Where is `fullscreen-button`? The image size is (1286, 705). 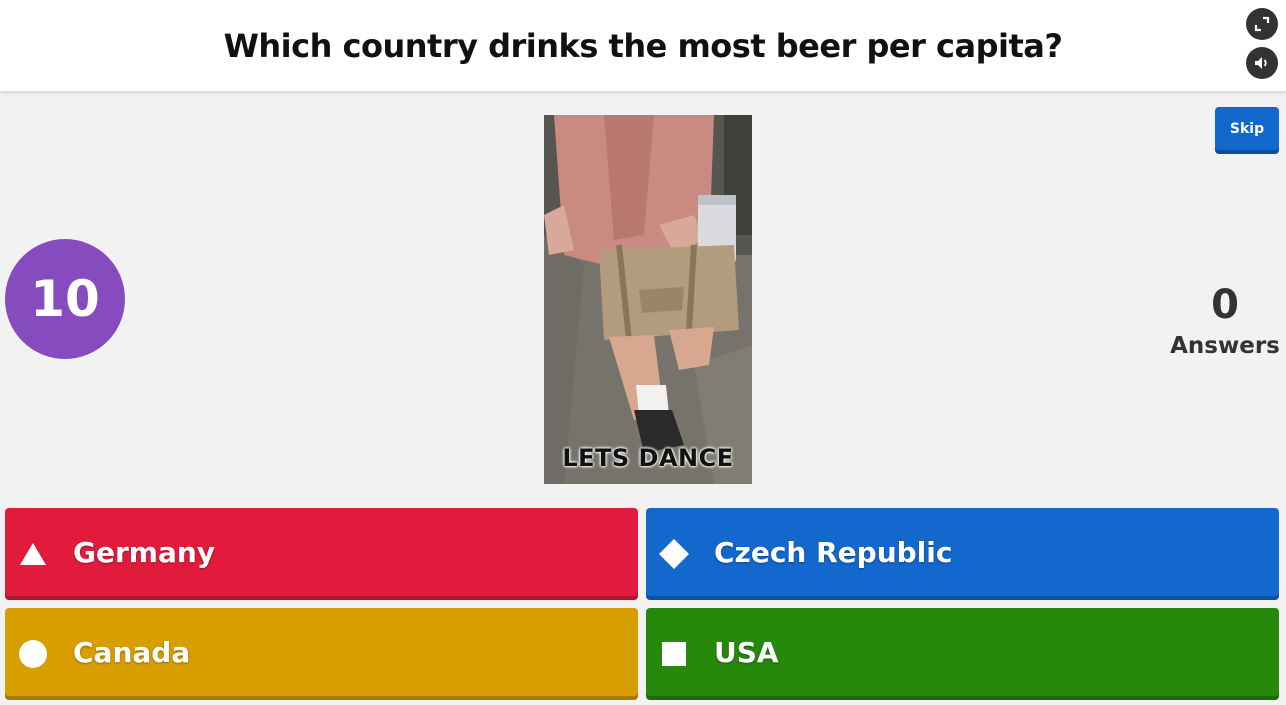 fullscreen-button is located at coordinates (1262, 24).